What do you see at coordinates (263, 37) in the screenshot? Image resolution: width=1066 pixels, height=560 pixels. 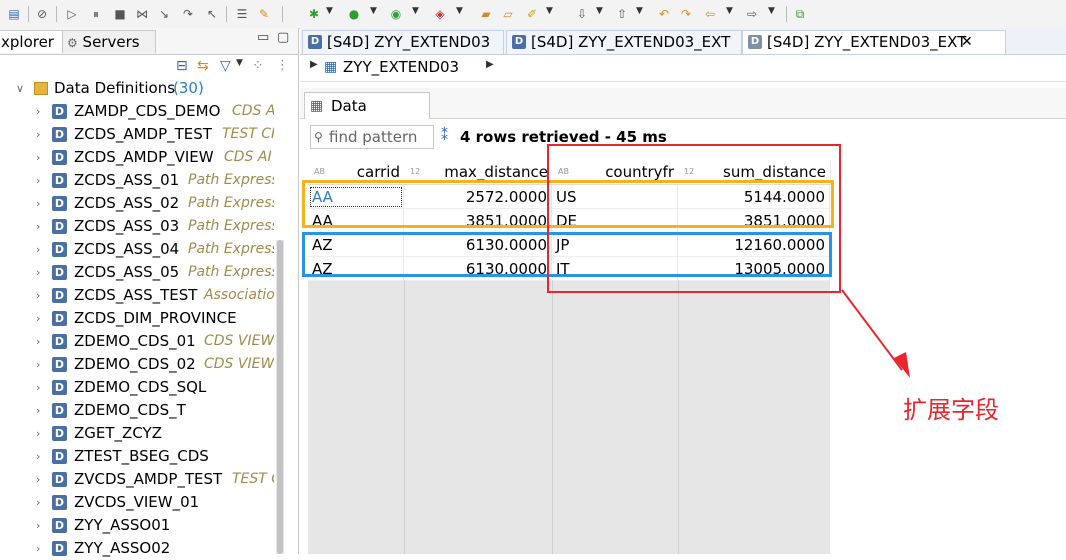 I see `minimize-icon: ▭` at bounding box center [263, 37].